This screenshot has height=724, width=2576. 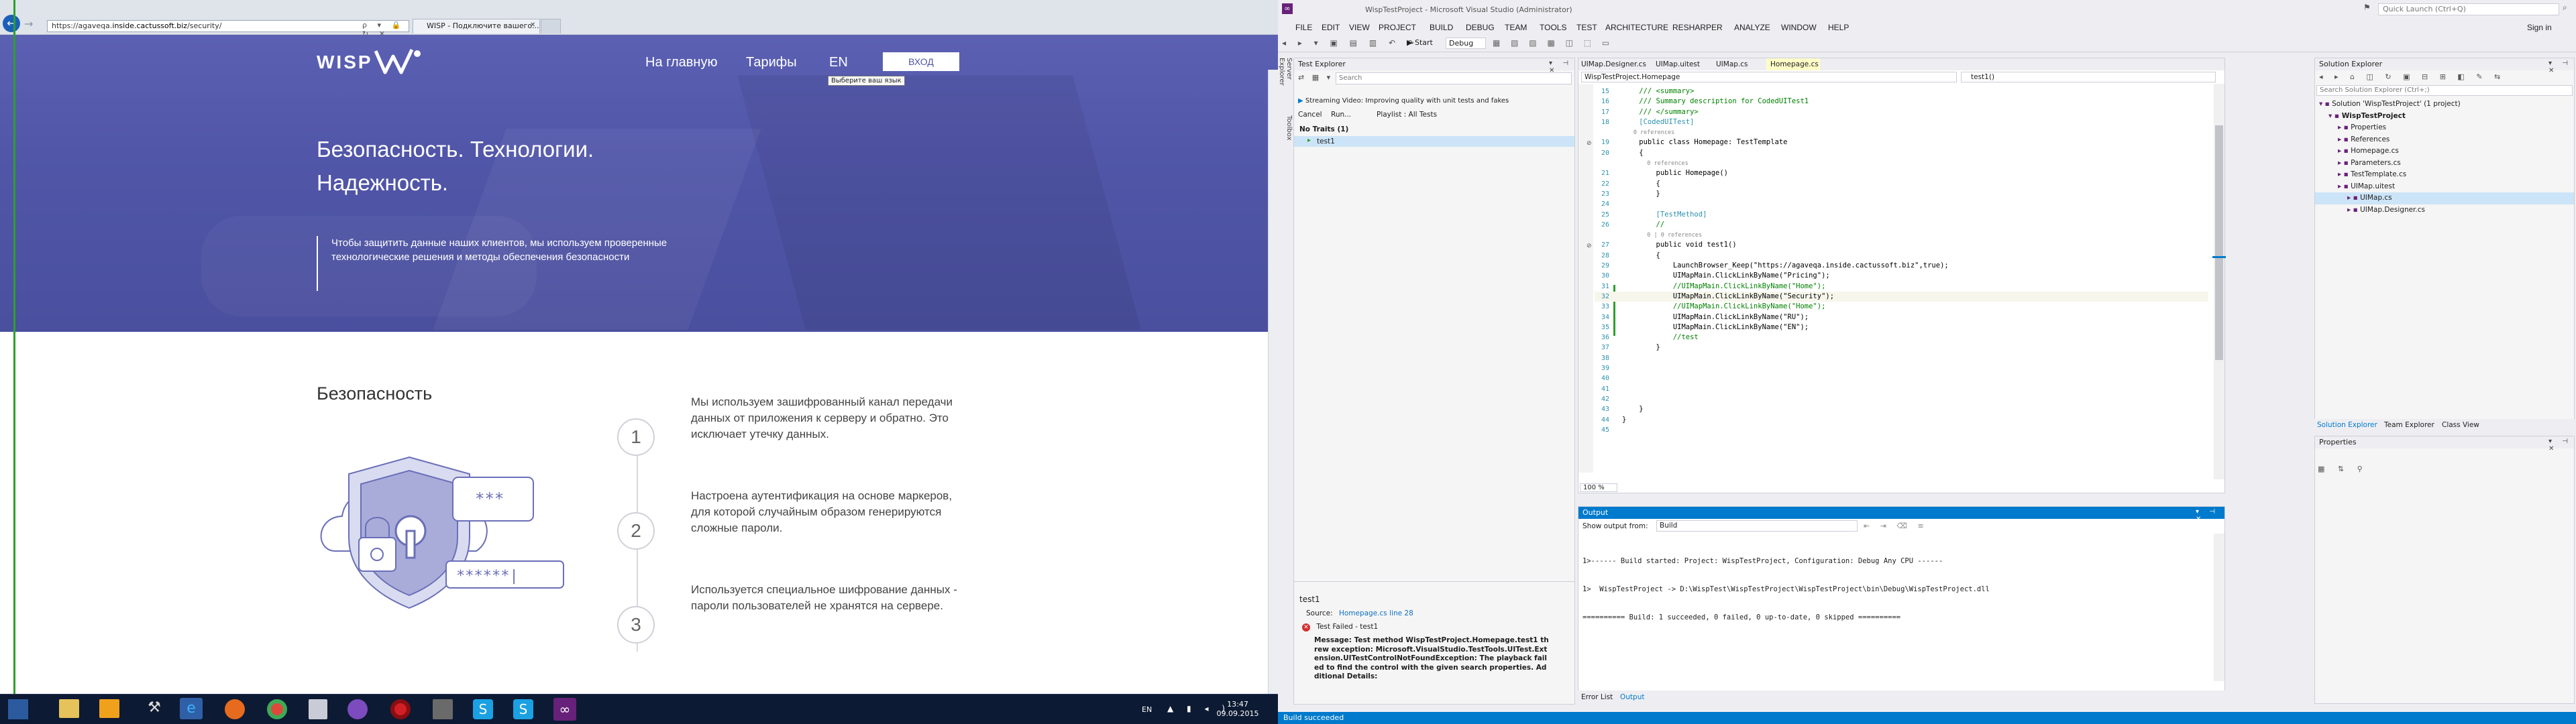 What do you see at coordinates (2447, 469) in the screenshot?
I see `properties-toolbar-icons: ▦ ⇅ ⚲` at bounding box center [2447, 469].